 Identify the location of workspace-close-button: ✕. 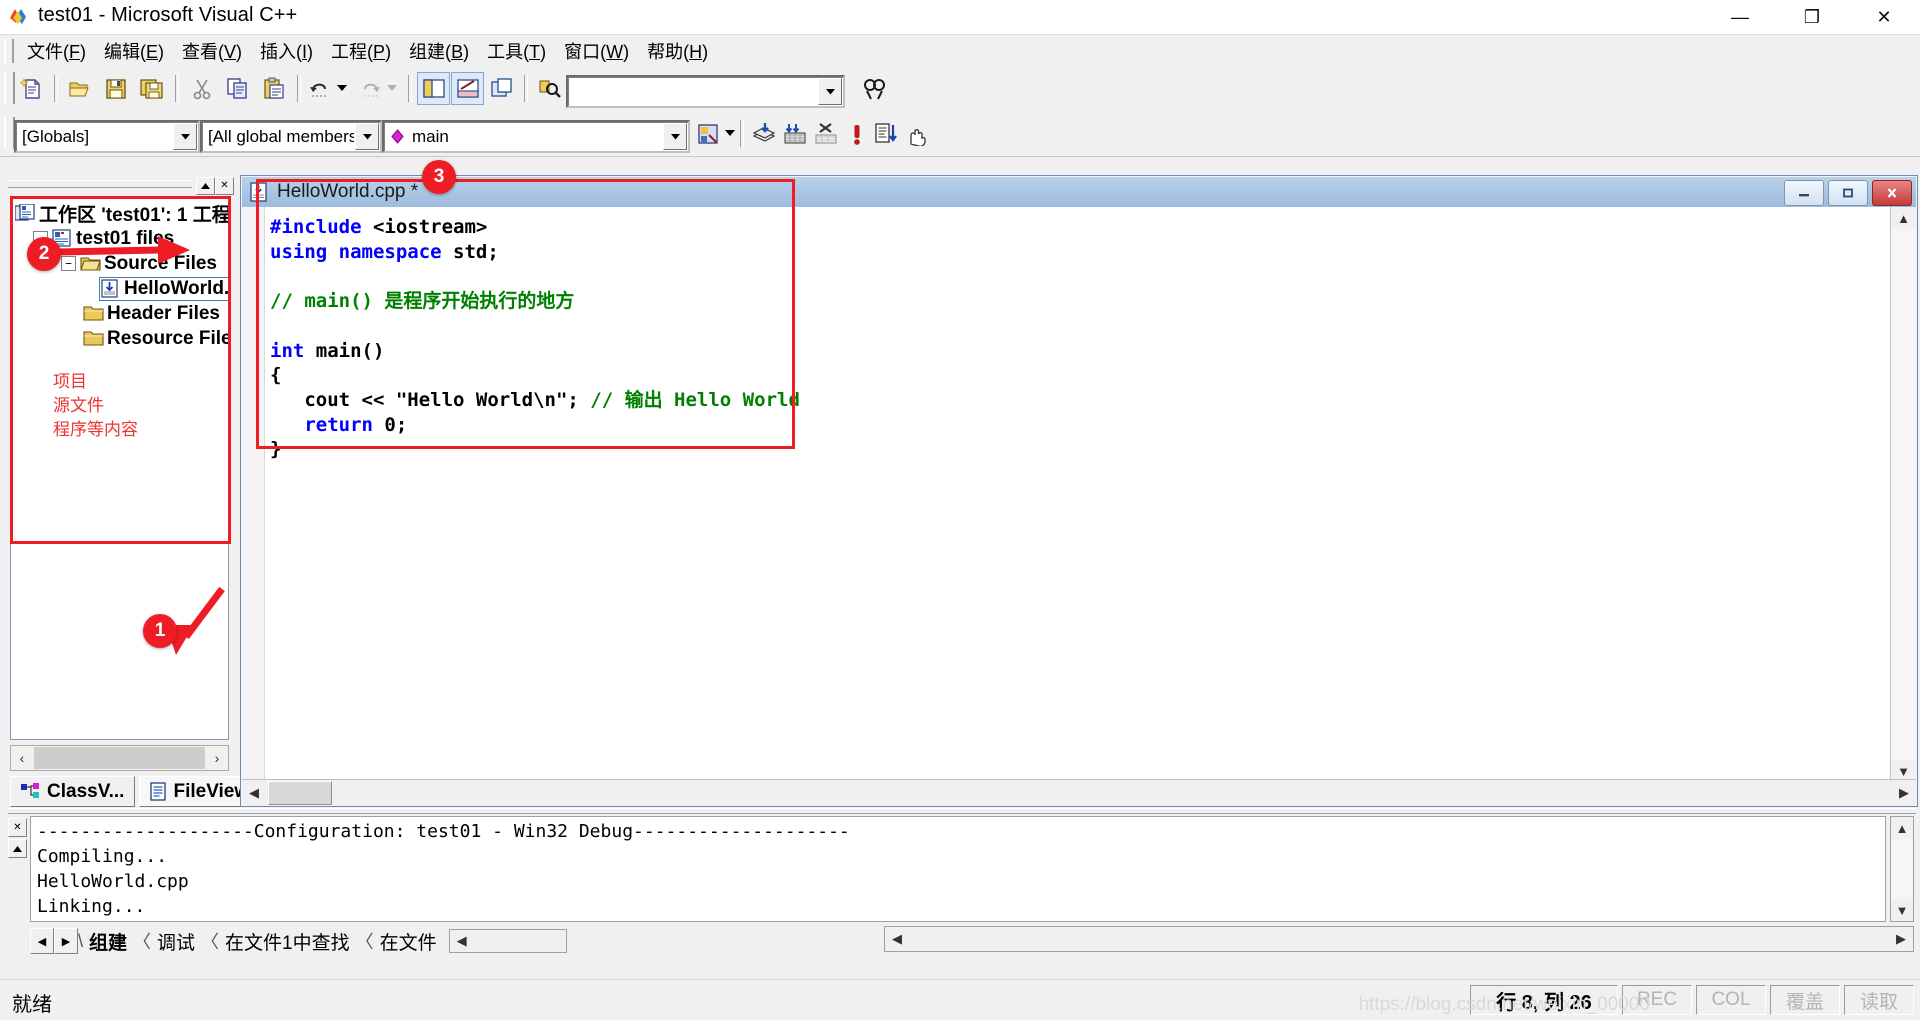
(224, 186).